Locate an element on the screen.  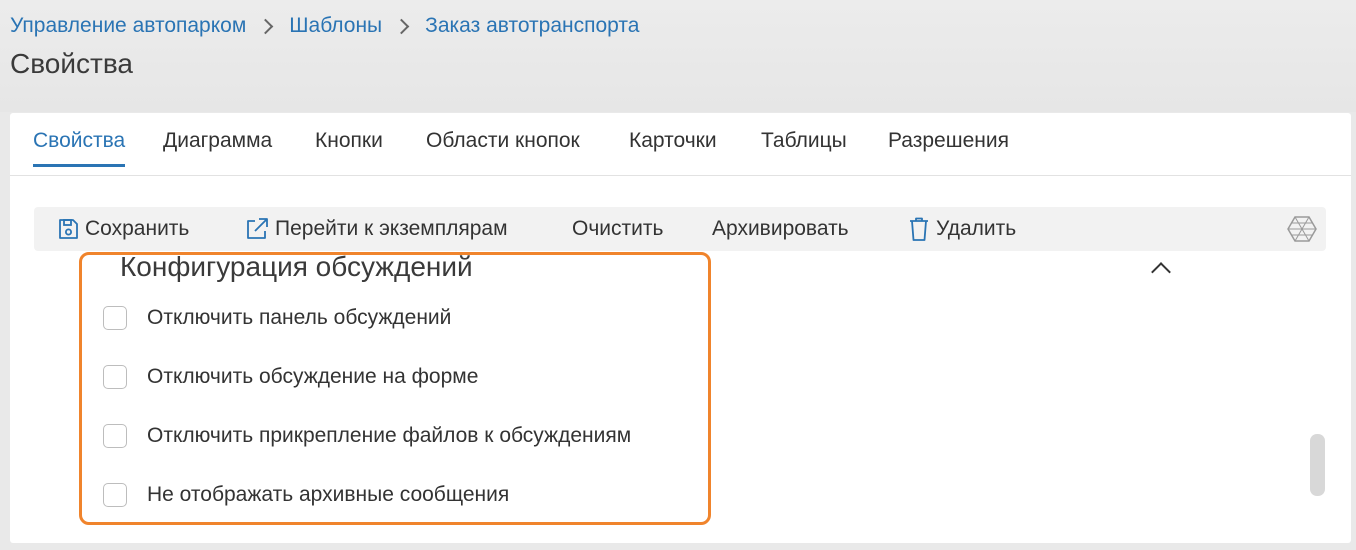
option-disable-form-discussion: Отключить обсуждение на форме is located at coordinates (290, 377).